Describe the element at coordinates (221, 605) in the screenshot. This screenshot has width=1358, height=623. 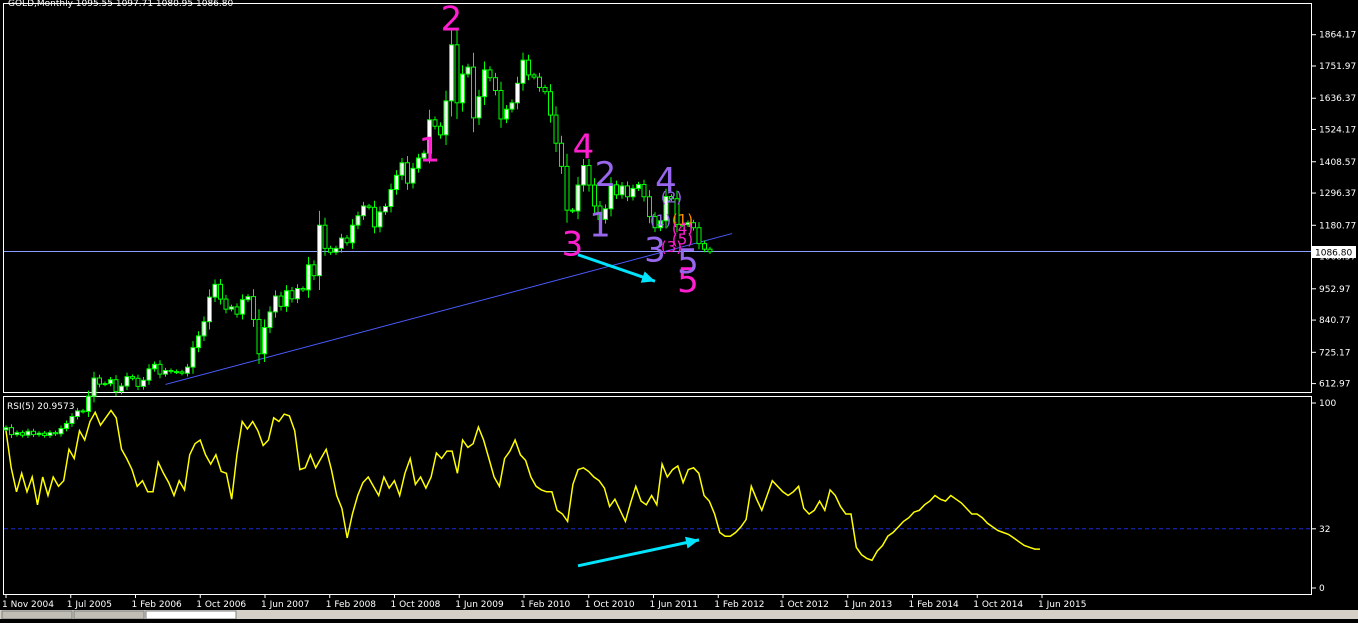
I see `time-axis-label: 1 Oct 2006` at that location.